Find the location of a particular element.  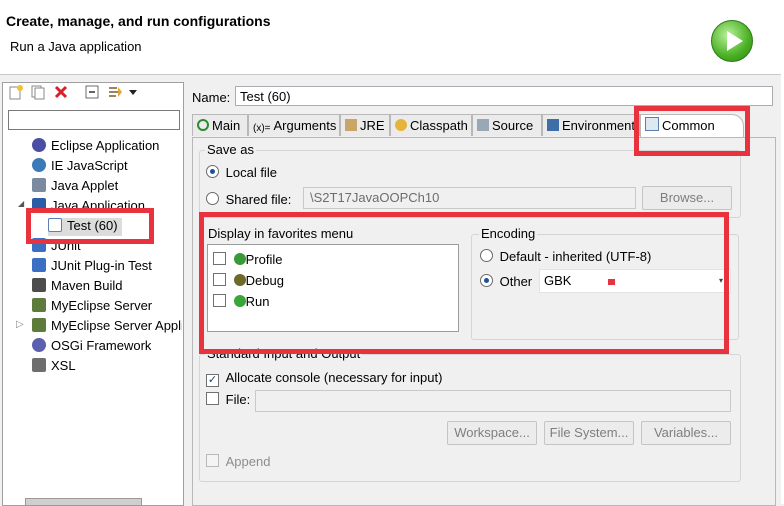

name-input: Test (60) is located at coordinates (504, 96).